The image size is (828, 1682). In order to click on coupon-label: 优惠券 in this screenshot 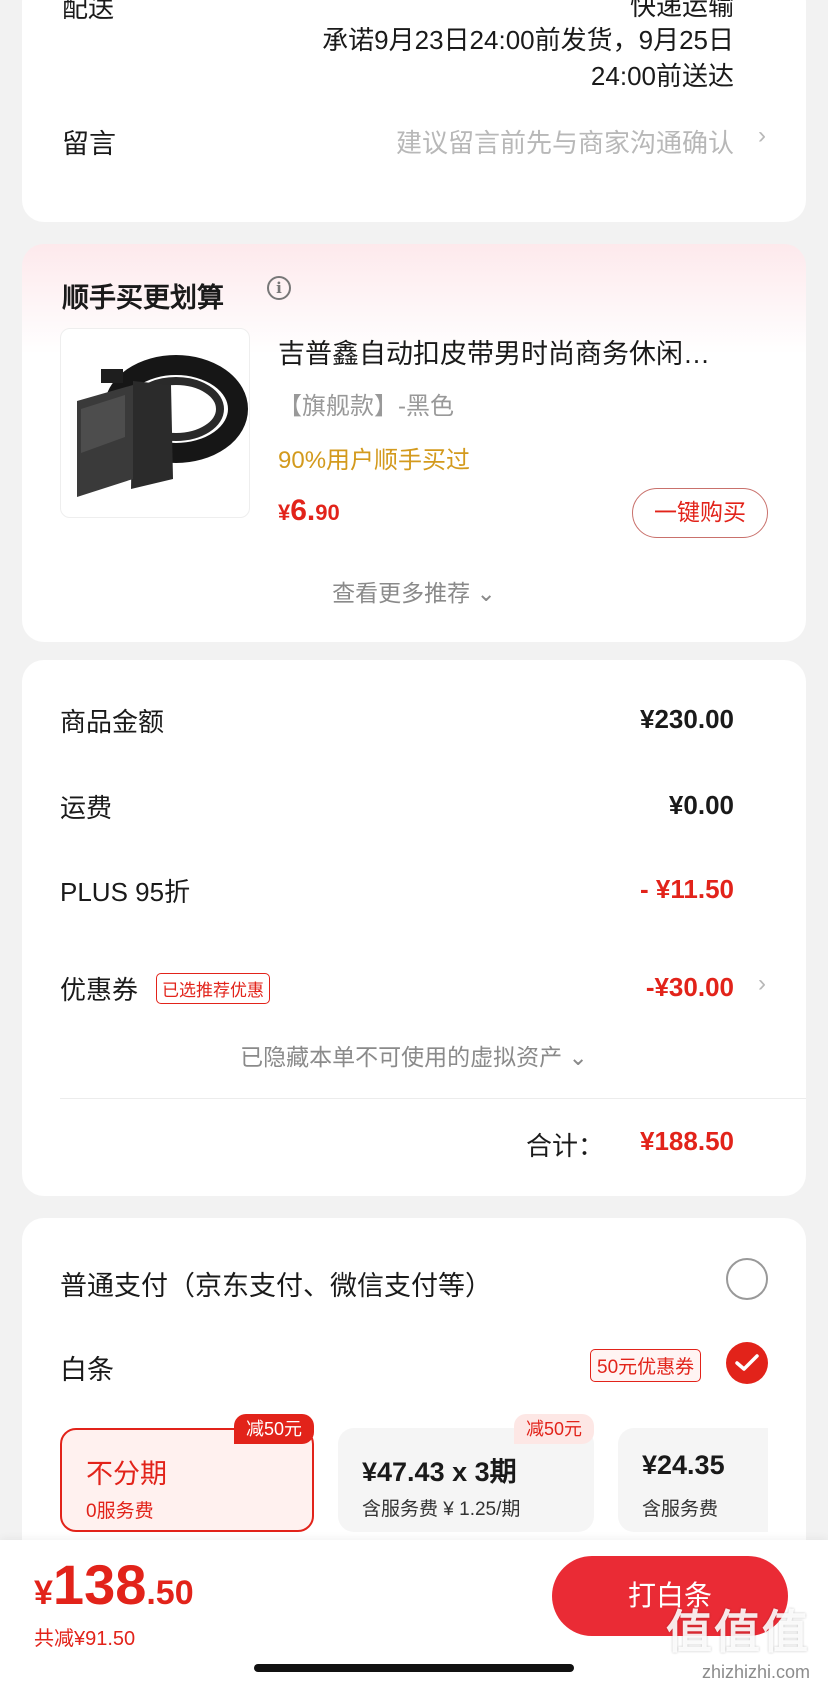, I will do `click(99, 988)`.